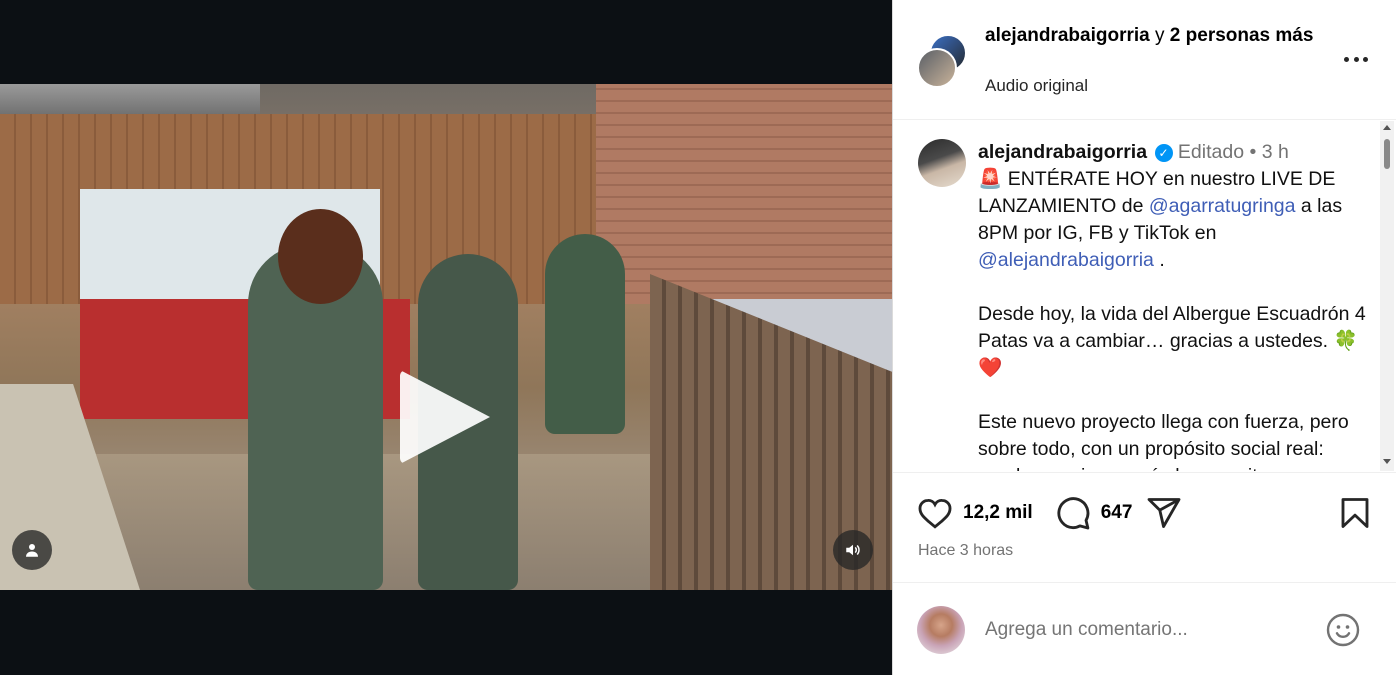 This screenshot has height=675, width=1396. What do you see at coordinates (1116, 512) in the screenshot?
I see `comment-count: 647` at bounding box center [1116, 512].